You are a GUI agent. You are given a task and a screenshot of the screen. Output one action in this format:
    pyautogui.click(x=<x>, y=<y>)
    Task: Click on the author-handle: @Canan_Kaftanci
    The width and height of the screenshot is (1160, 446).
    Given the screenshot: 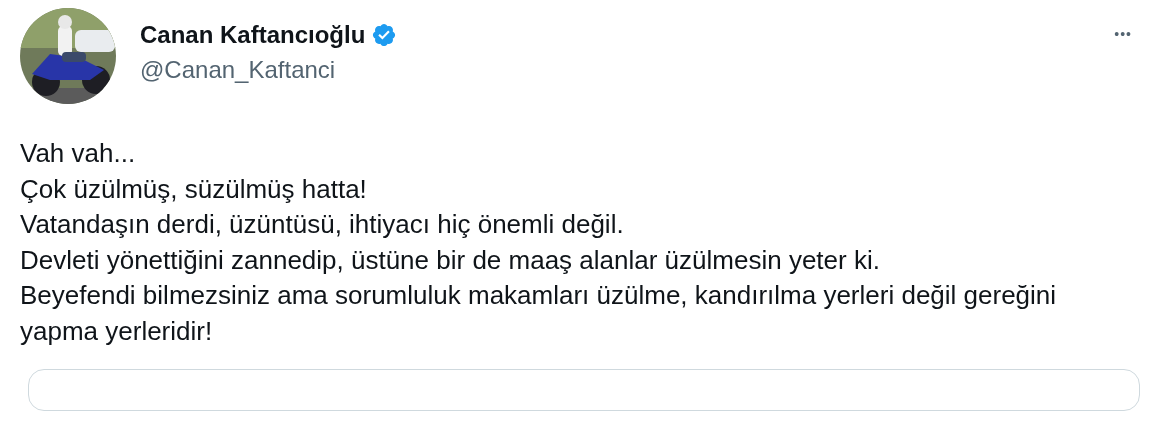 What is the action you would take?
    pyautogui.click(x=238, y=70)
    